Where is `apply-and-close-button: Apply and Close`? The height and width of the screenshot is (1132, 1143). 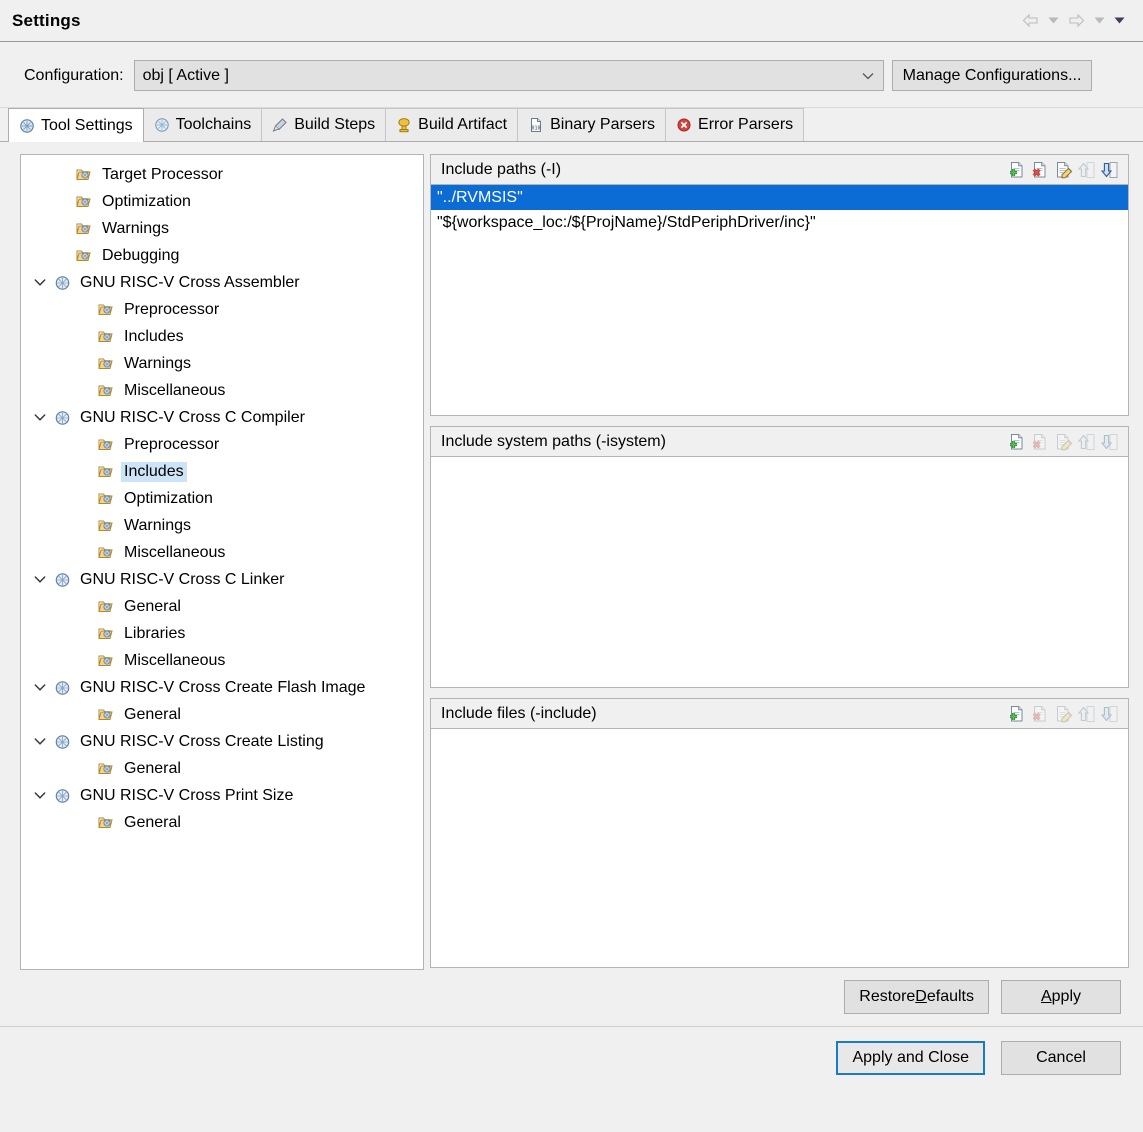 apply-and-close-button: Apply and Close is located at coordinates (910, 1058).